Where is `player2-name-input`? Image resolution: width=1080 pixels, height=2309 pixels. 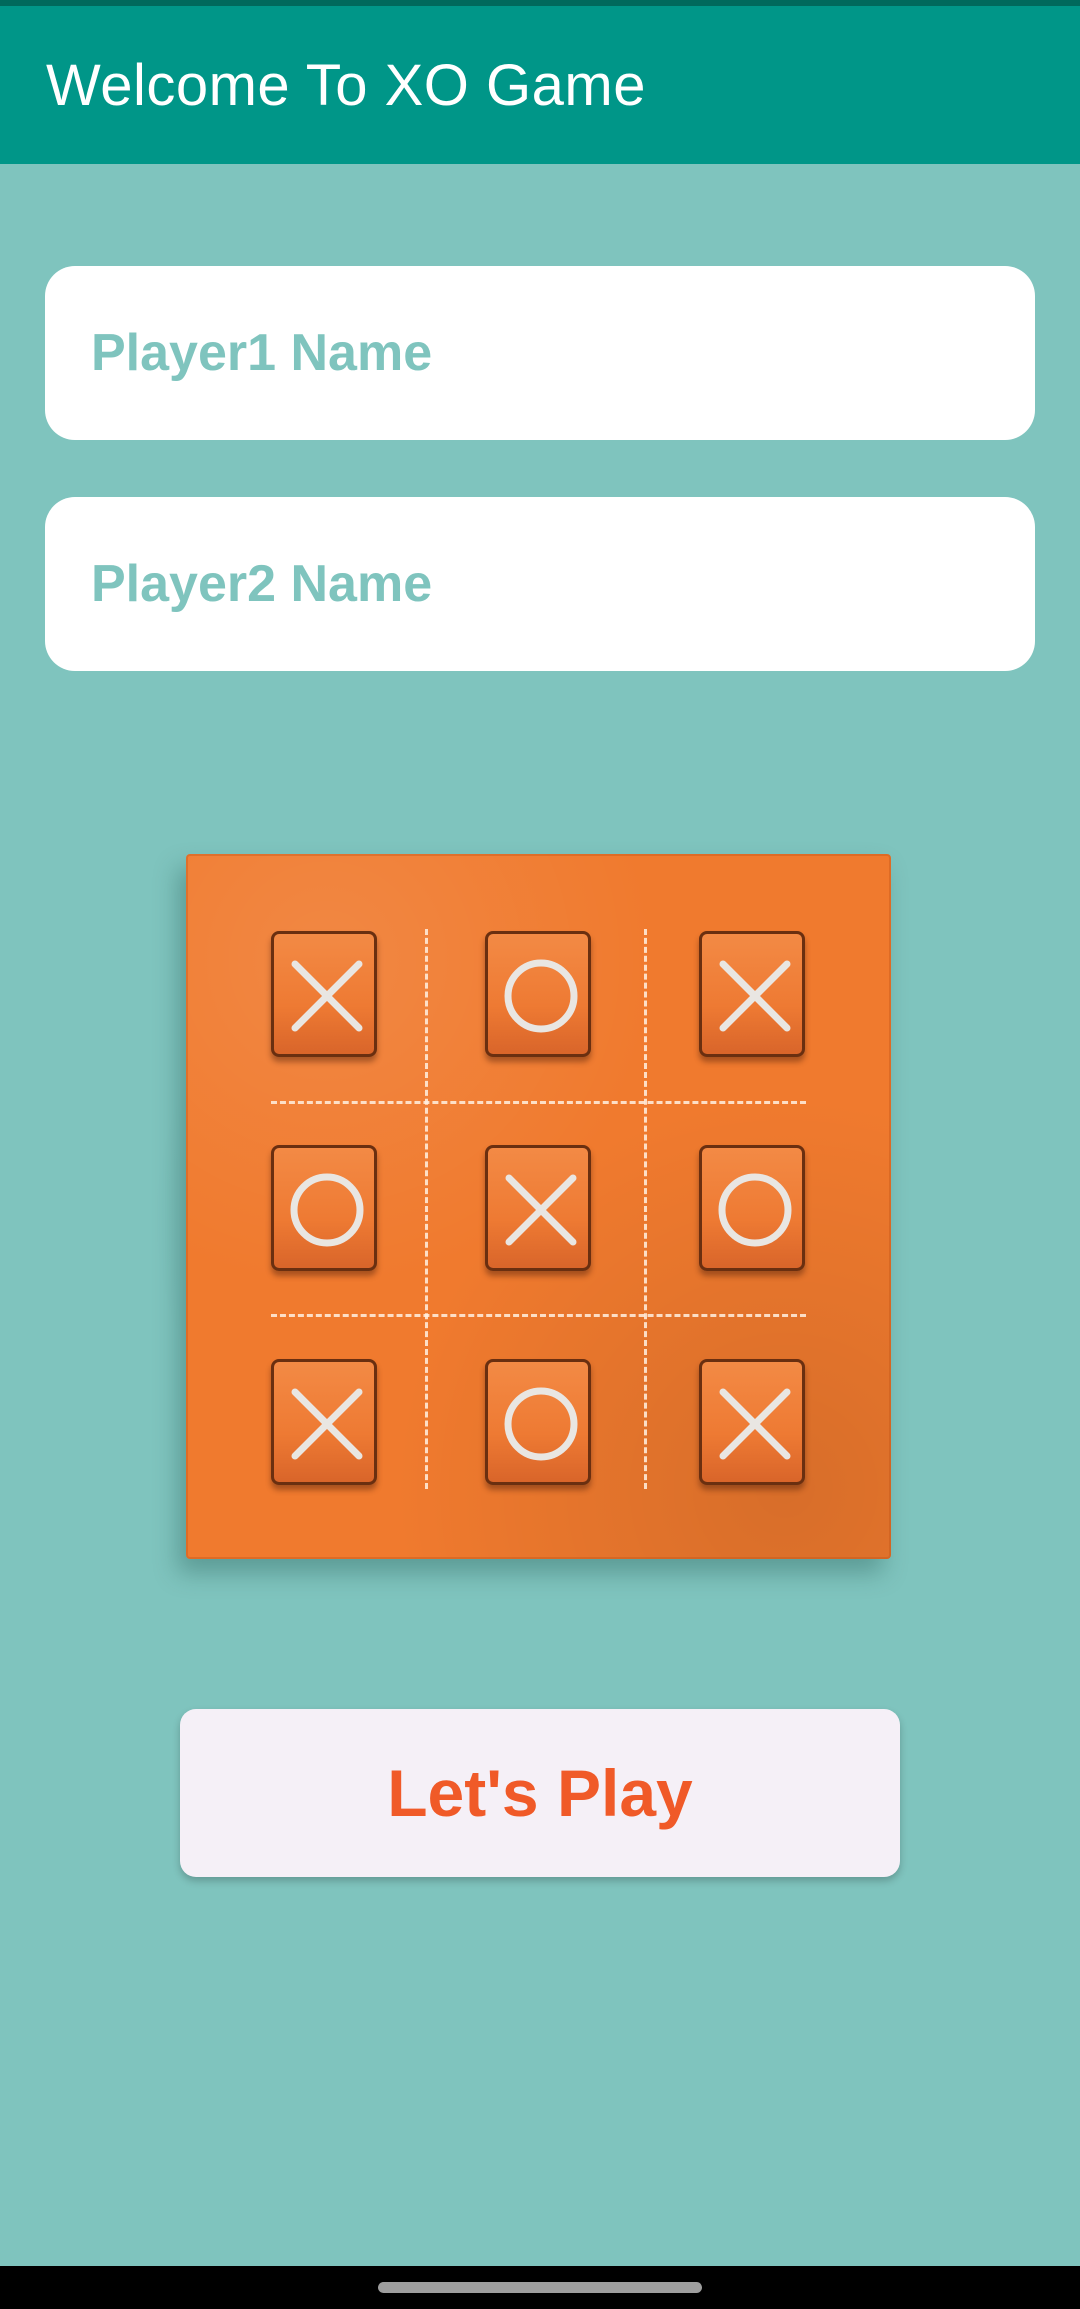
player2-name-input is located at coordinates (540, 584).